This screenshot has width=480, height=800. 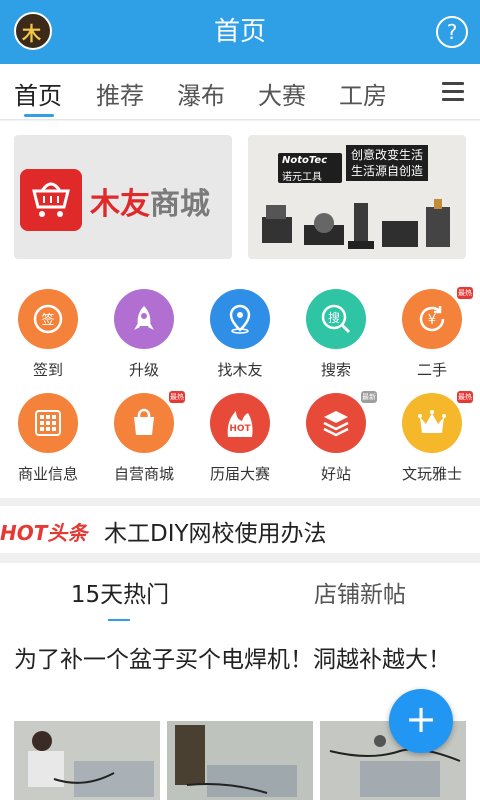 I want to click on sign-in-symbol: 签, so click(x=47, y=320).